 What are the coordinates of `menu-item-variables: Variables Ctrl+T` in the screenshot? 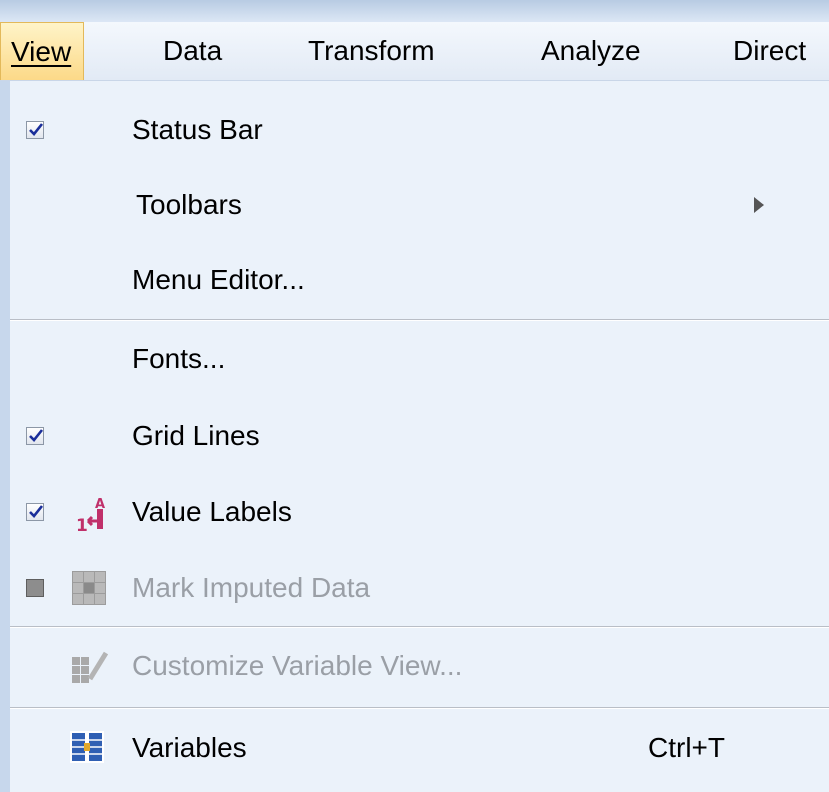 It's located at (419, 748).